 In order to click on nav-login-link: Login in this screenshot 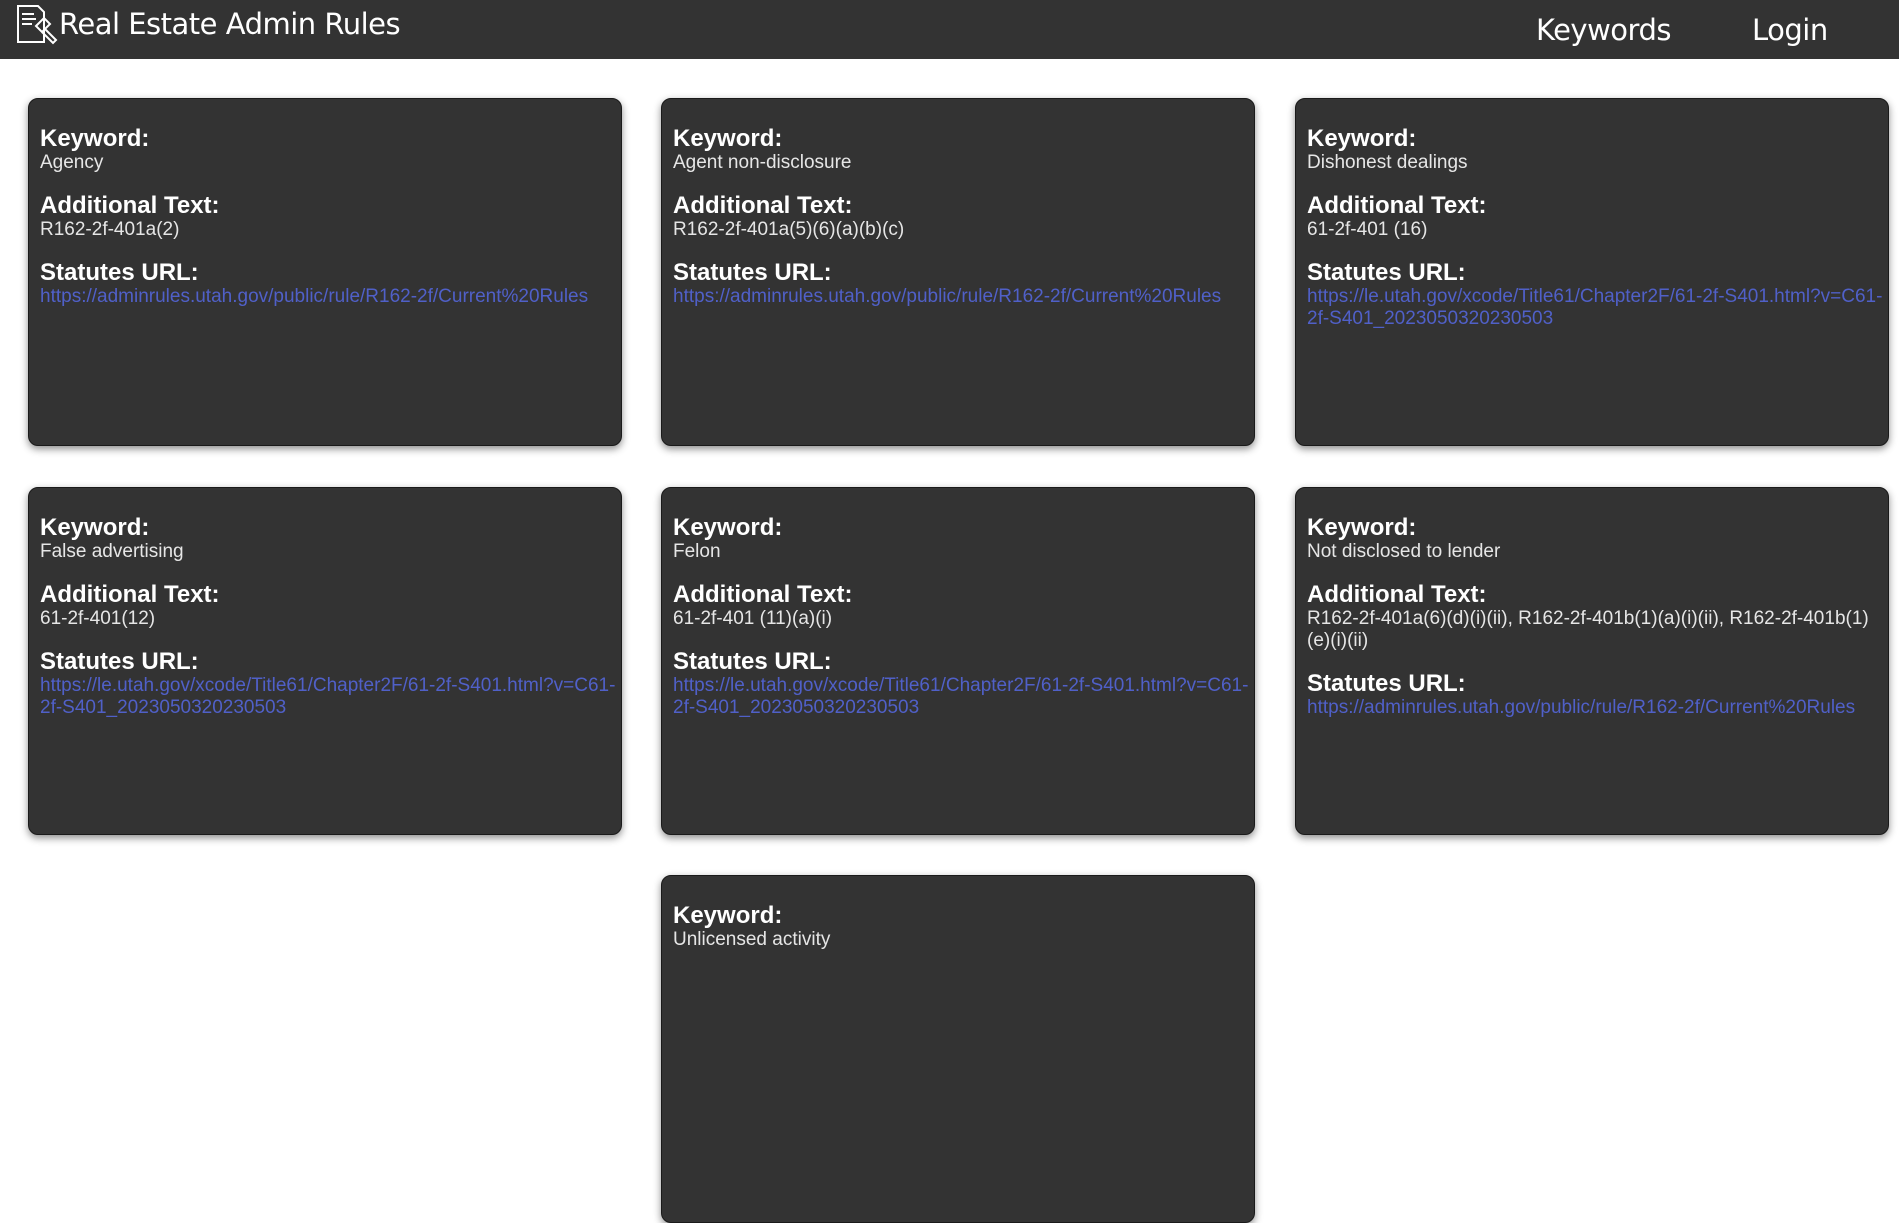, I will do `click(1790, 30)`.